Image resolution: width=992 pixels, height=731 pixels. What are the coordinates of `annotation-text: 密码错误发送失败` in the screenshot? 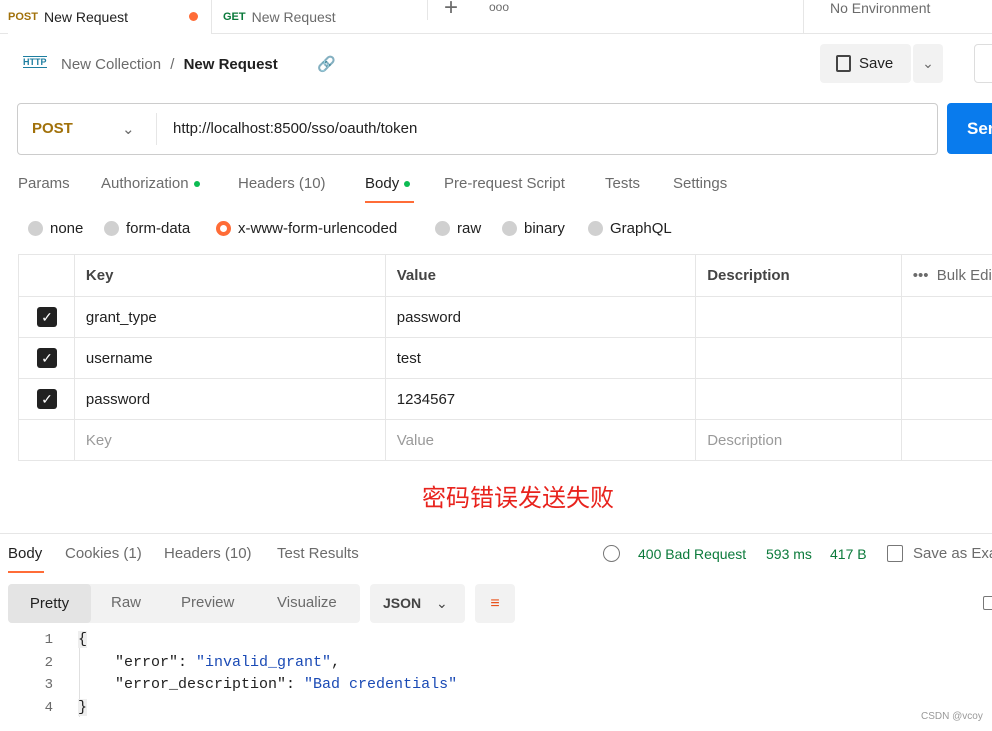 It's located at (518, 498).